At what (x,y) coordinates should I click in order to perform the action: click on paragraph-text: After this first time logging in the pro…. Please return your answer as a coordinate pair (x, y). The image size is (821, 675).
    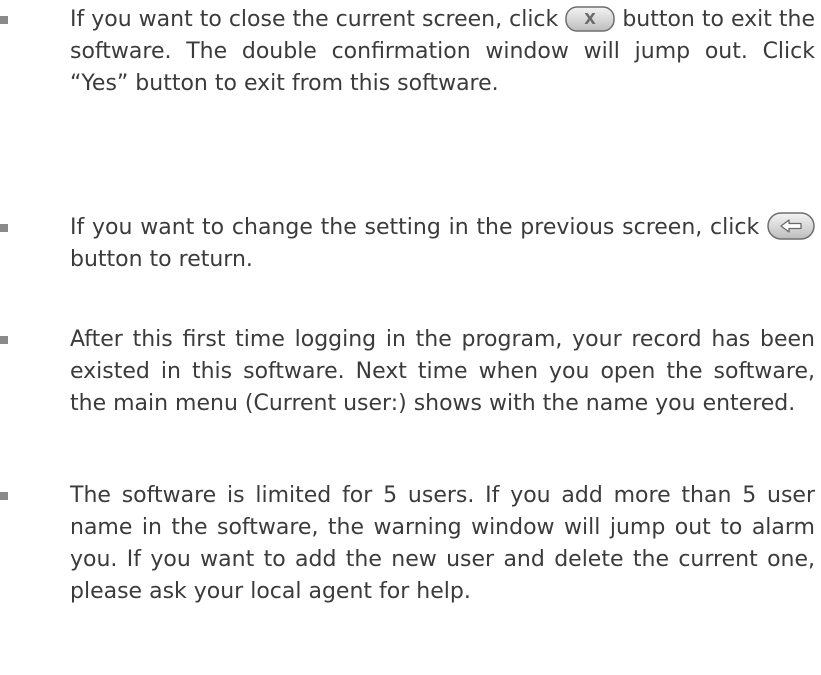
    Looking at the image, I should click on (442, 371).